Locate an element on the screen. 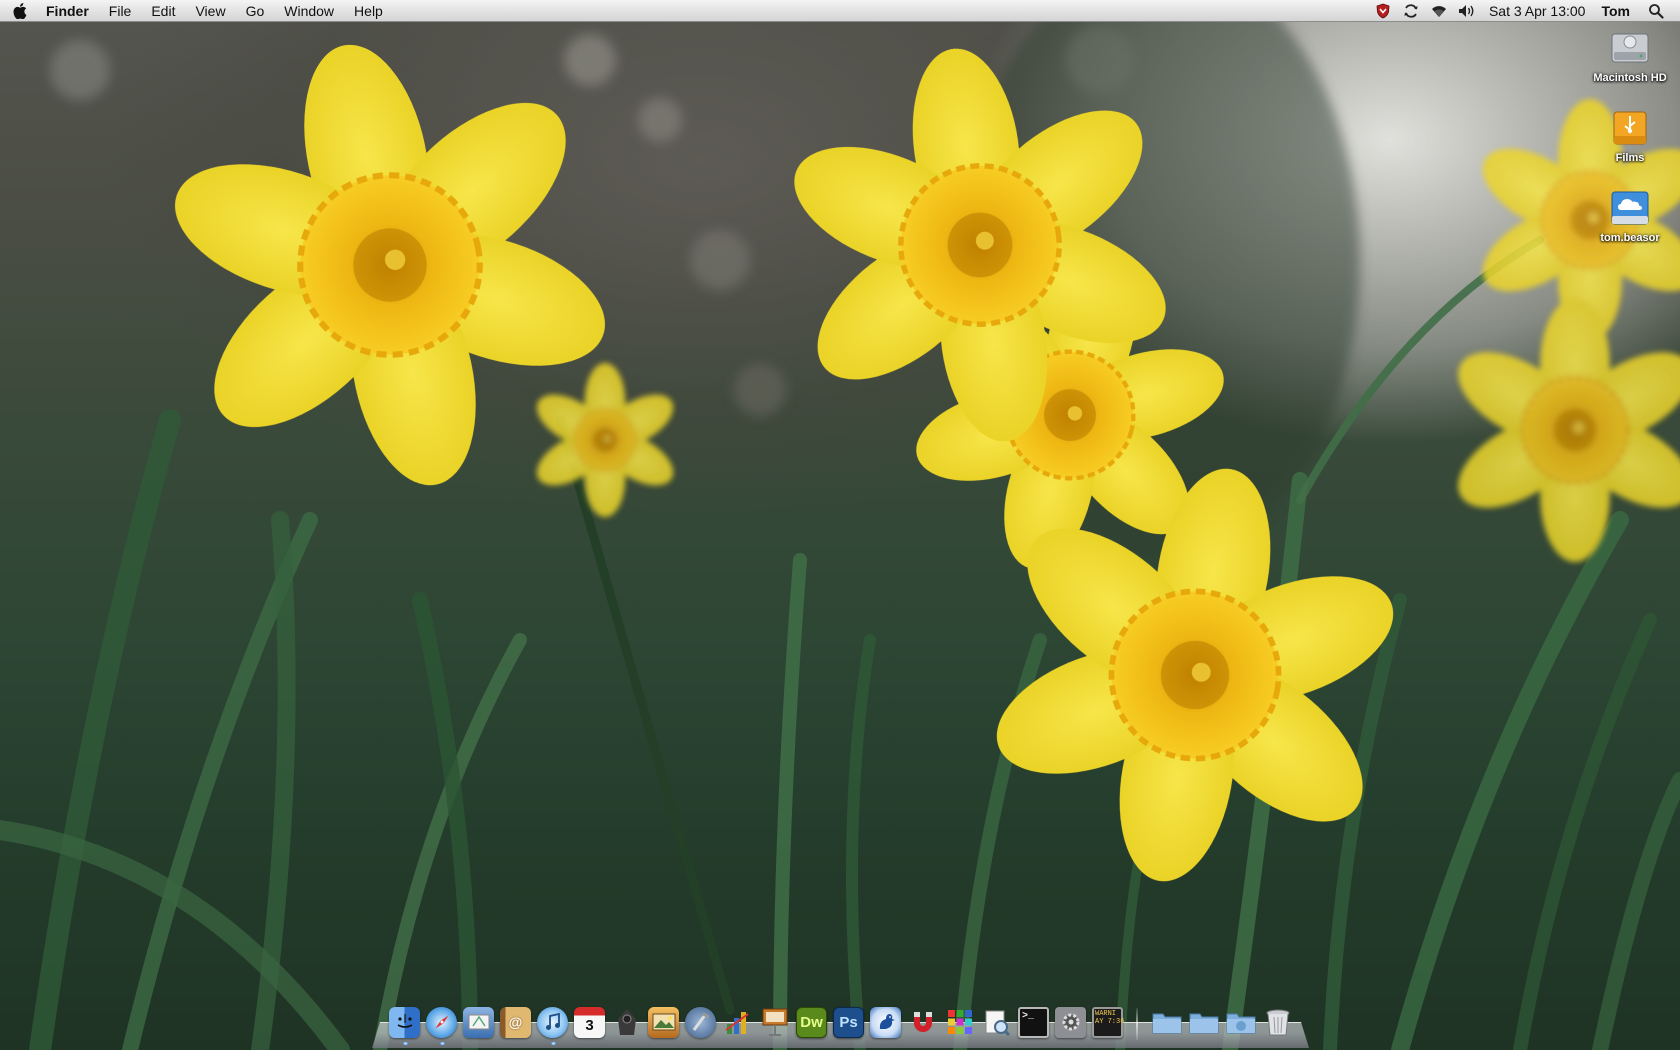 The width and height of the screenshot is (1680, 1050). ical-icon: 3 is located at coordinates (589, 1022).